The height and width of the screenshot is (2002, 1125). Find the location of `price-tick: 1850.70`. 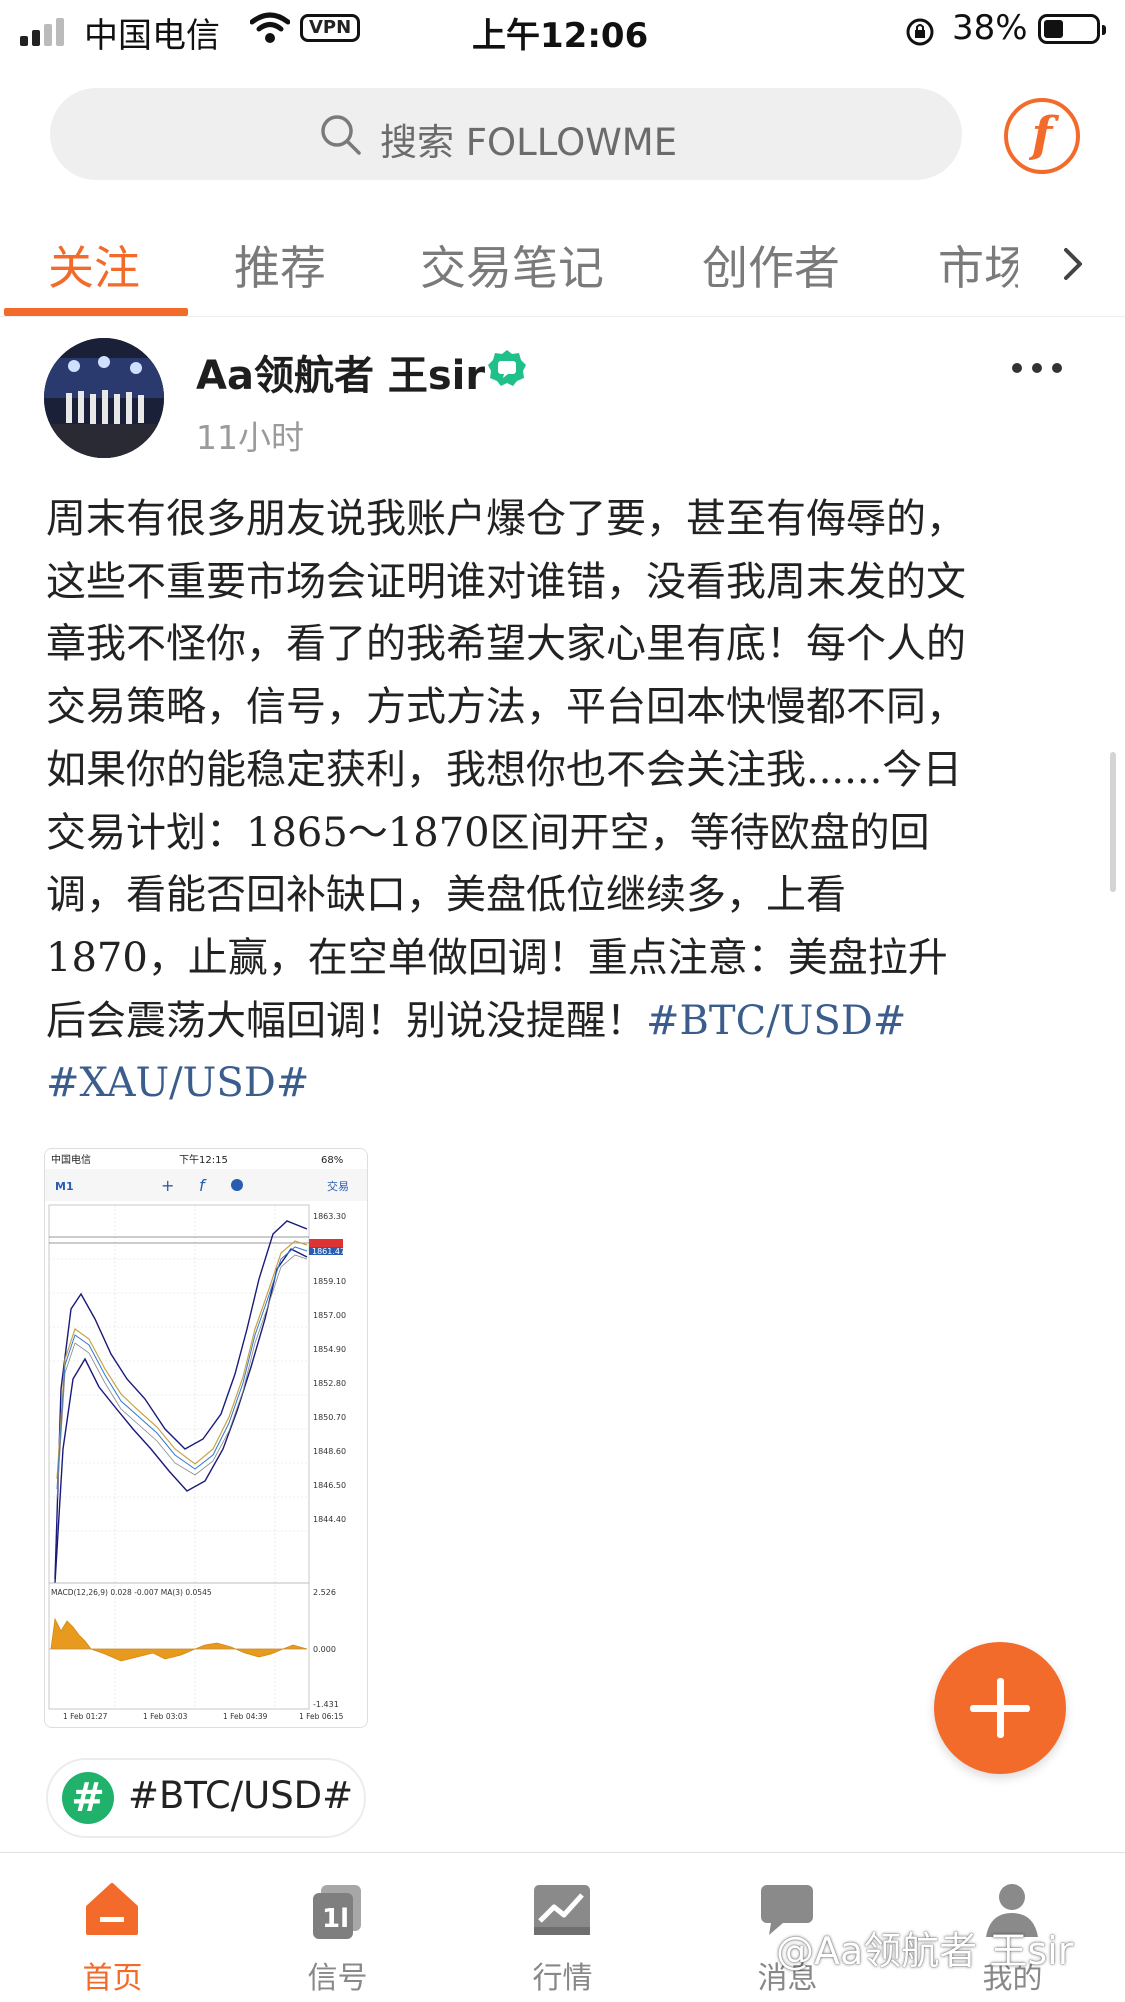

price-tick: 1850.70 is located at coordinates (329, 1417).